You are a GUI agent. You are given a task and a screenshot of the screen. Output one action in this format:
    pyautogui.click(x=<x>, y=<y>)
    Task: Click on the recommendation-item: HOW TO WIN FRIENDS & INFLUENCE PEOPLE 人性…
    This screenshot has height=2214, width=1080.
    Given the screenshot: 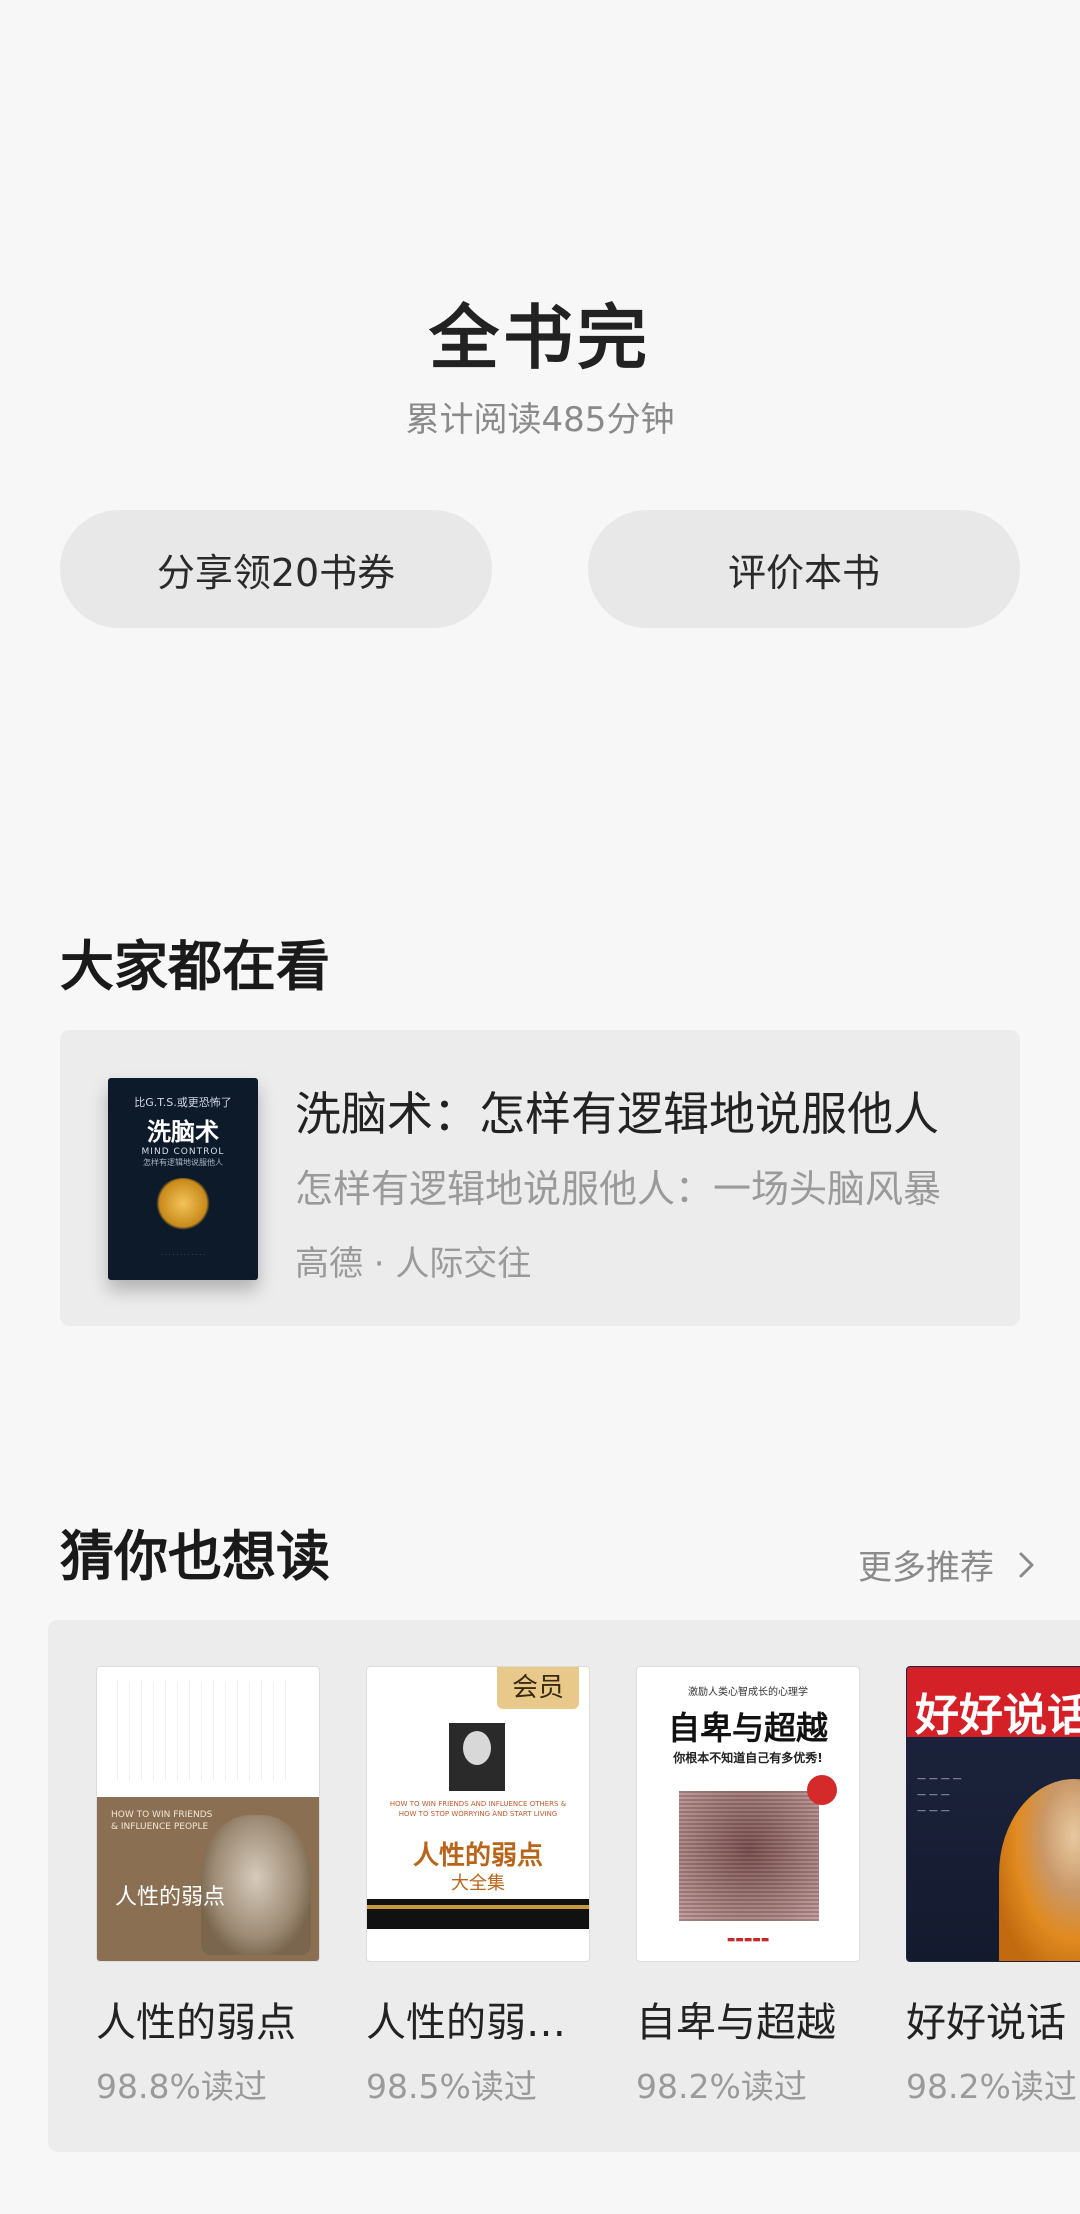 What is the action you would take?
    pyautogui.click(x=208, y=1887)
    